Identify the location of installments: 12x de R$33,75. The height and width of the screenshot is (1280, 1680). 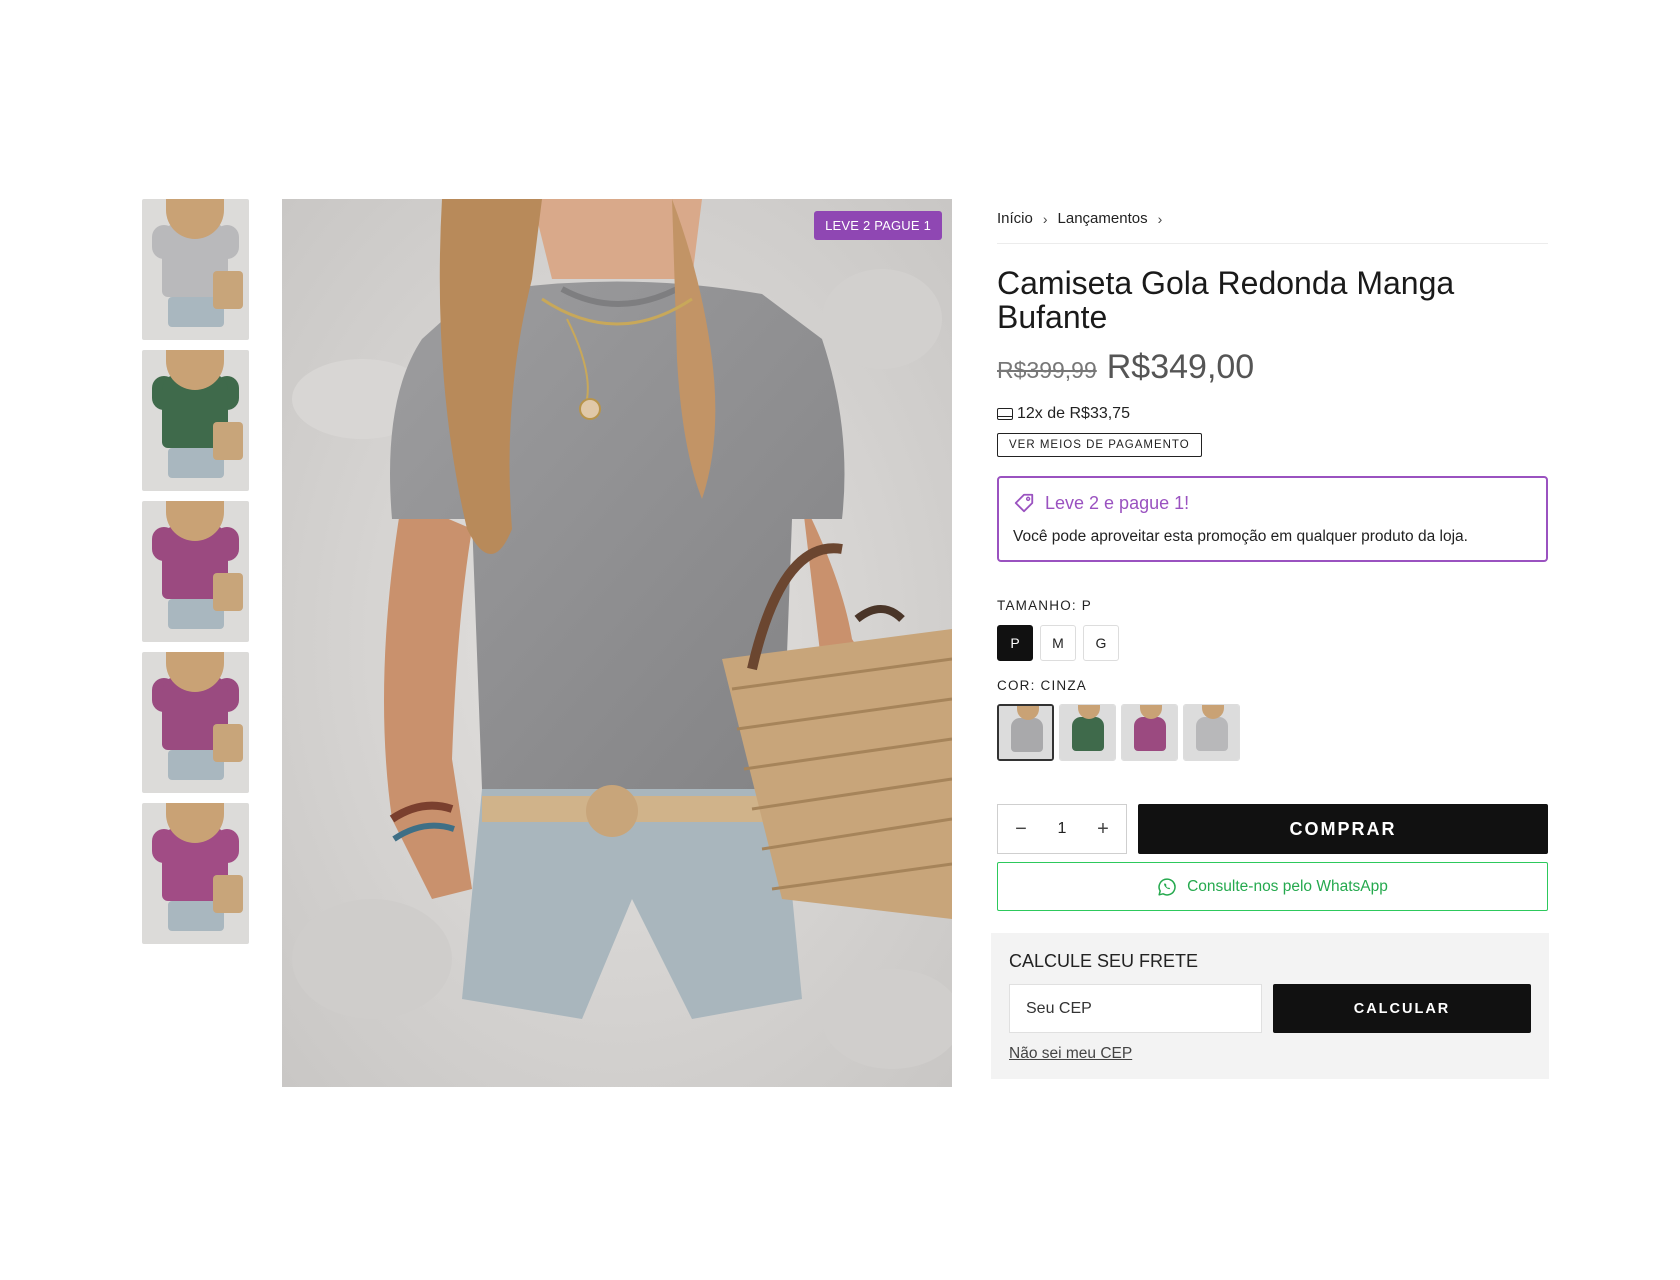
(1272, 414).